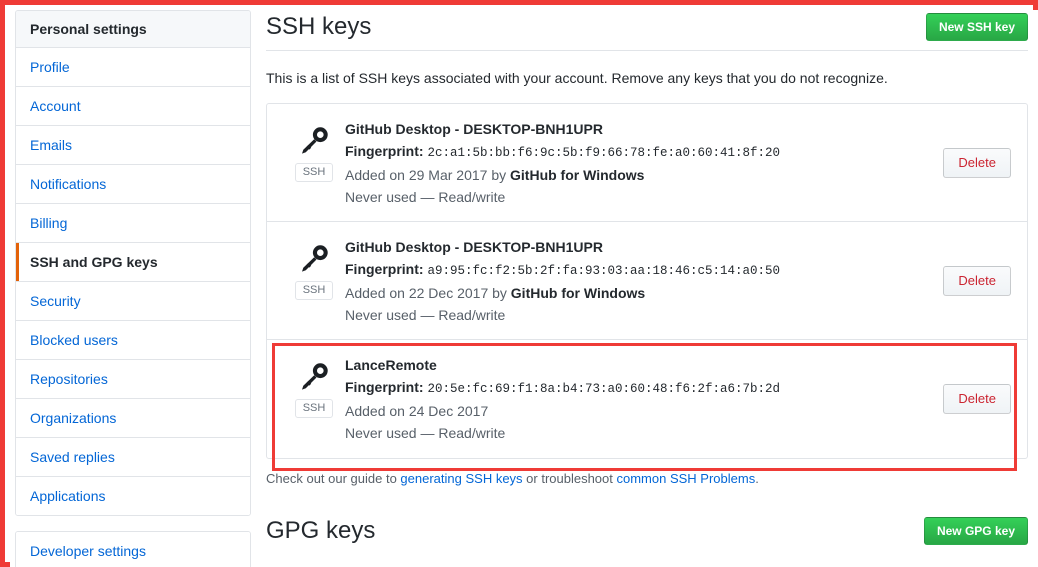 The width and height of the screenshot is (1038, 567). I want to click on help-text-middle: or troubleshoot, so click(569, 478).